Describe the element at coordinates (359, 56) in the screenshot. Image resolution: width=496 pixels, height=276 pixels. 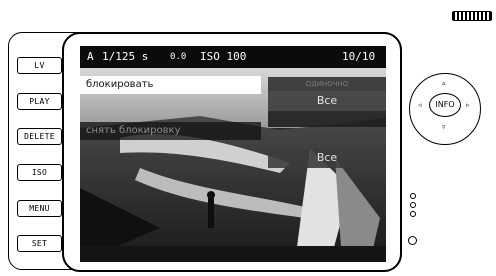
I see `frame-counter: 10/10` at that location.